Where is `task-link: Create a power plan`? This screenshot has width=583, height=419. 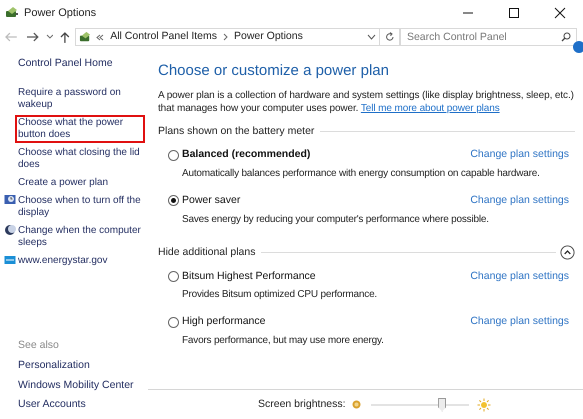 task-link: Create a power plan is located at coordinates (80, 182).